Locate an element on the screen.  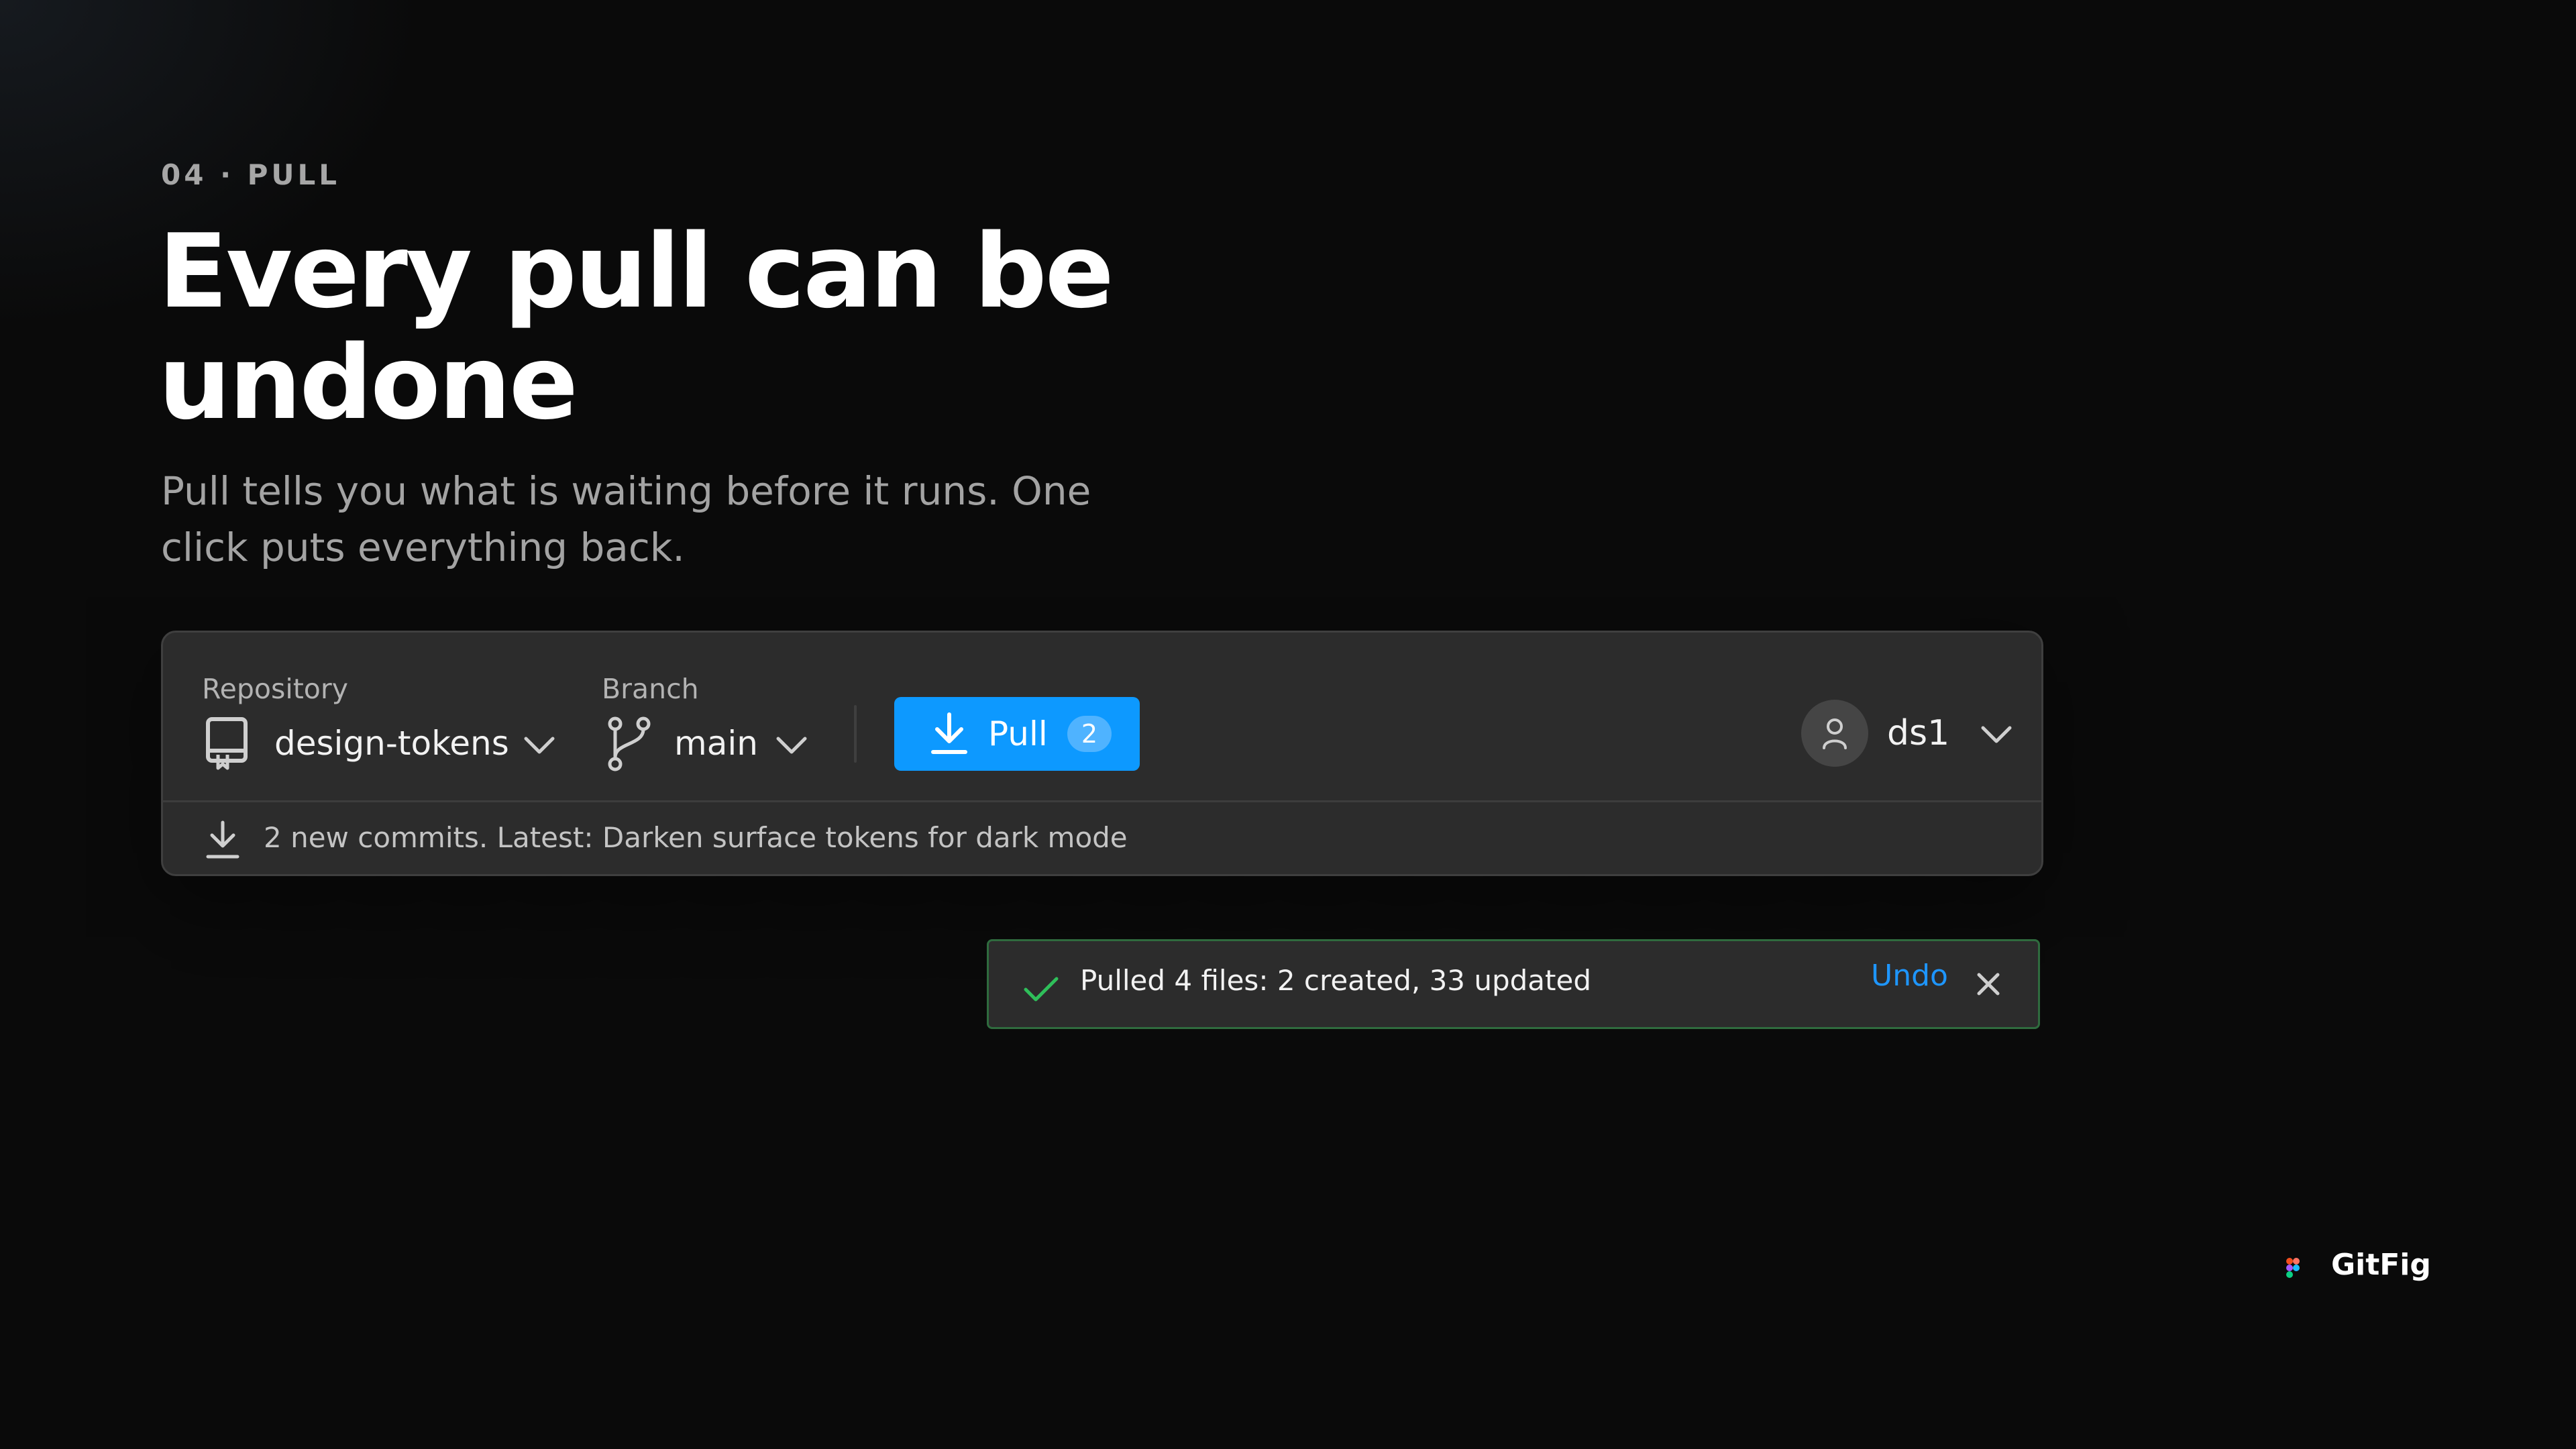
account-name: ds1 is located at coordinates (1918, 733).